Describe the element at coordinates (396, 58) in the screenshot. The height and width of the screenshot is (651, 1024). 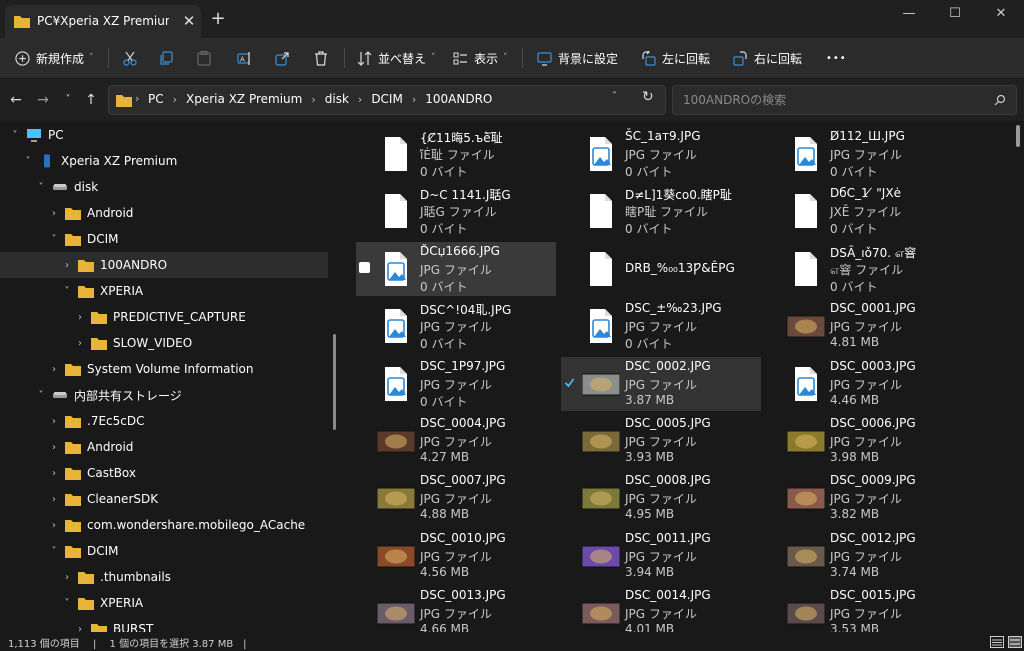
I see `sort-button: 並べ替え ˅` at that location.